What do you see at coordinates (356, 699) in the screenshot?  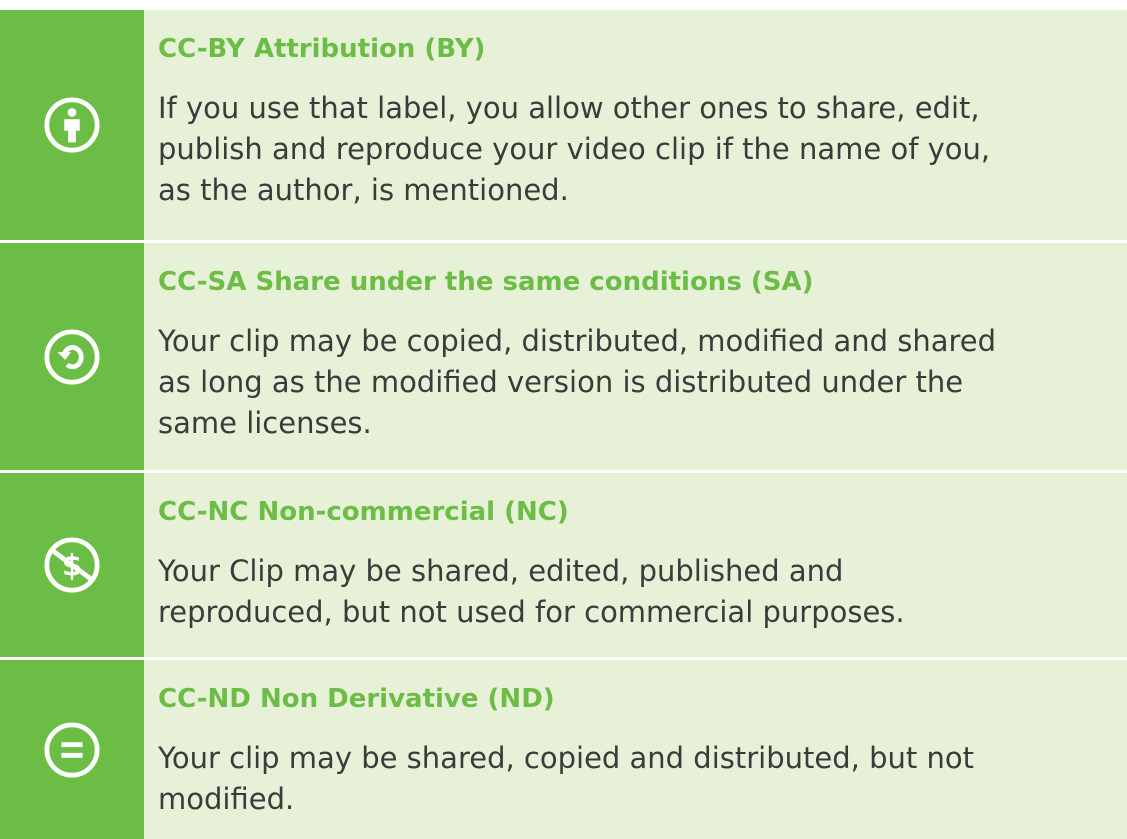 I see `license-title: CC-ND Non Derivative (ND)` at bounding box center [356, 699].